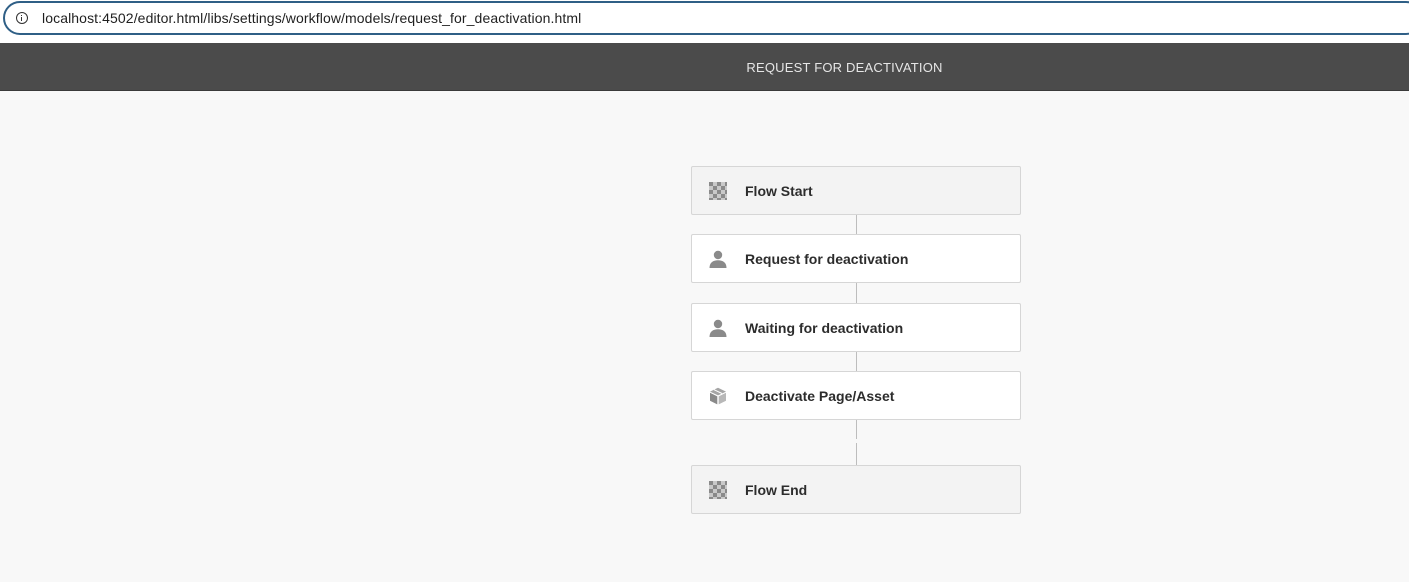 This screenshot has width=1409, height=582. Describe the element at coordinates (820, 396) in the screenshot. I see `step-label: Deactivate Page/Asset` at that location.